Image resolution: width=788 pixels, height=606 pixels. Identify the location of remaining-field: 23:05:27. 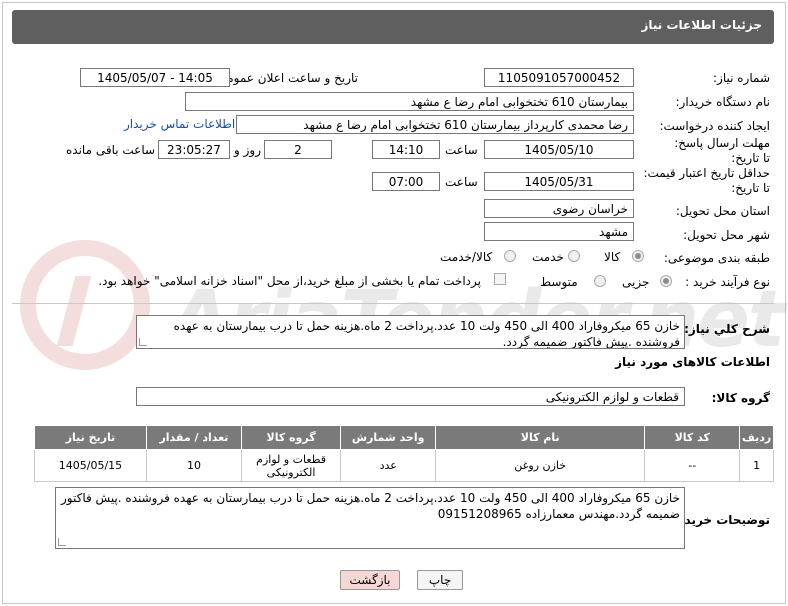
(194, 149).